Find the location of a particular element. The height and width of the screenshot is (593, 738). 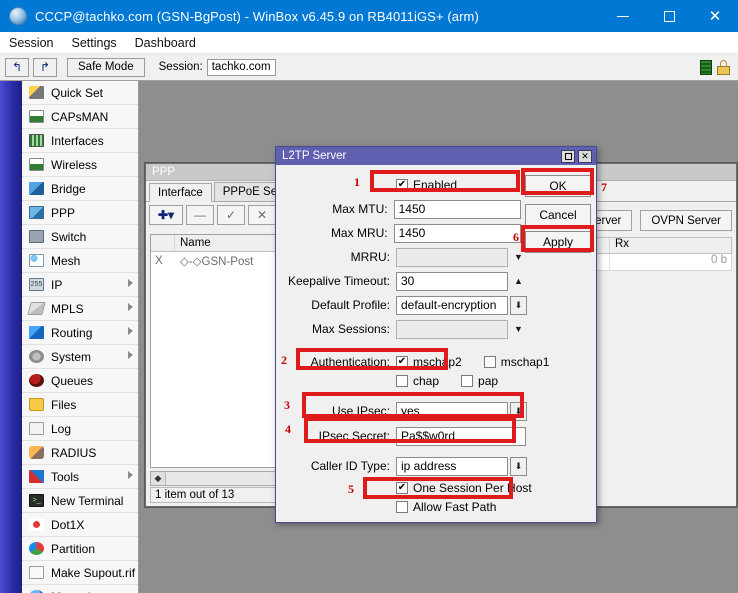

ok-button: OK is located at coordinates (558, 186).